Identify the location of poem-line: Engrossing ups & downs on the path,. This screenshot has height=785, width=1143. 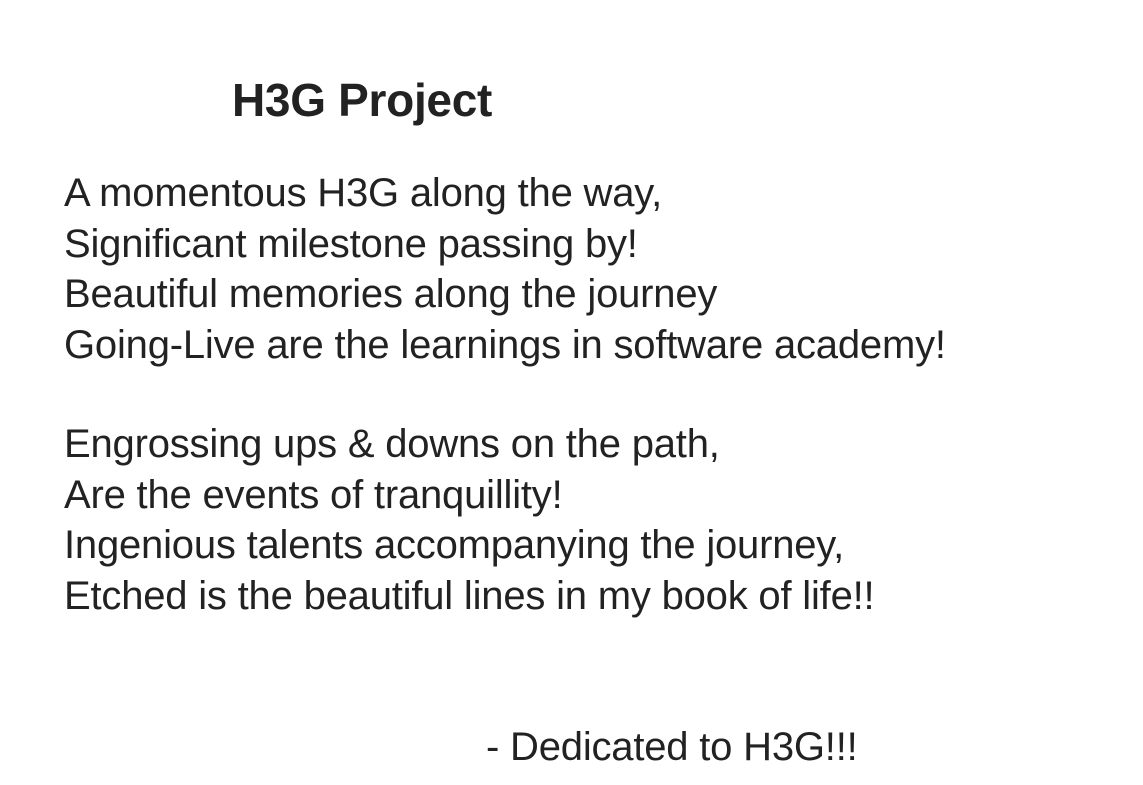
(392, 444).